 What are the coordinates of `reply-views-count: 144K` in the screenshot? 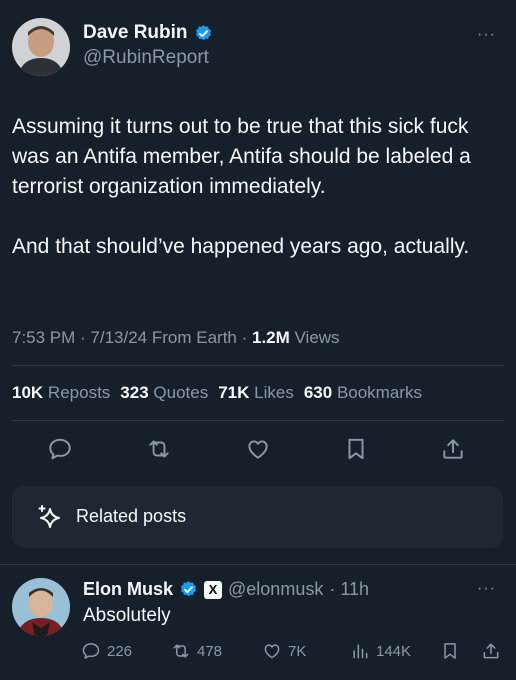 It's located at (394, 651).